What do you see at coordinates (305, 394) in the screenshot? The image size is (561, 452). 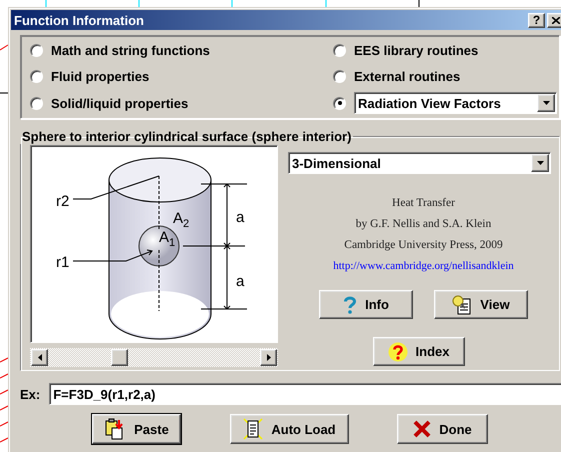 I see `example-field: F=F3D_9(r1,r2,a)` at bounding box center [305, 394].